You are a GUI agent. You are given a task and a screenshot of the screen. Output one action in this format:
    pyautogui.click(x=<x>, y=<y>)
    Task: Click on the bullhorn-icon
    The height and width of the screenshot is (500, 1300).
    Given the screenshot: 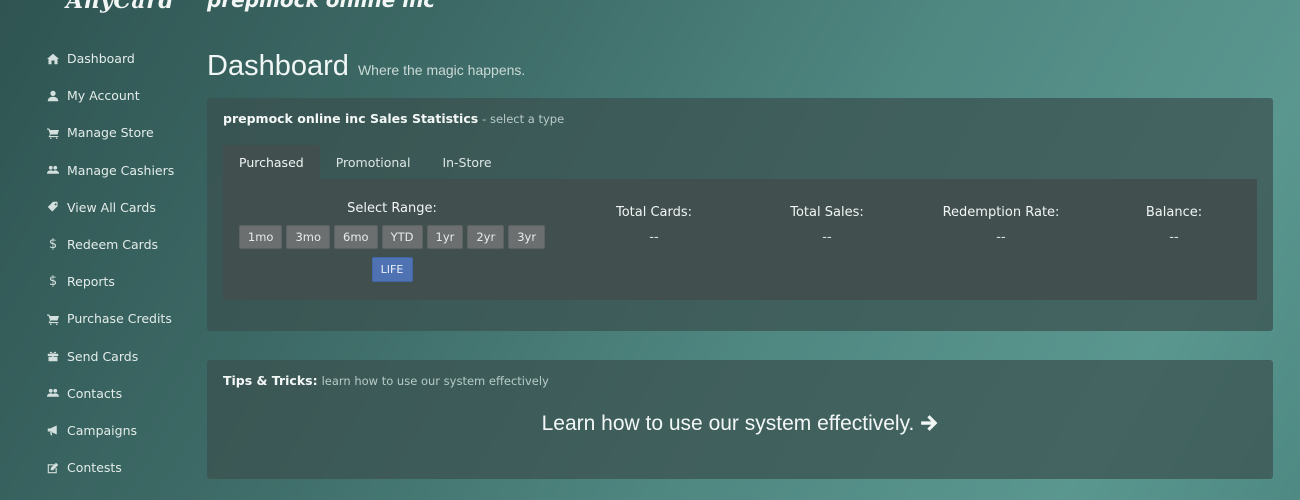 What is the action you would take?
    pyautogui.click(x=53, y=430)
    